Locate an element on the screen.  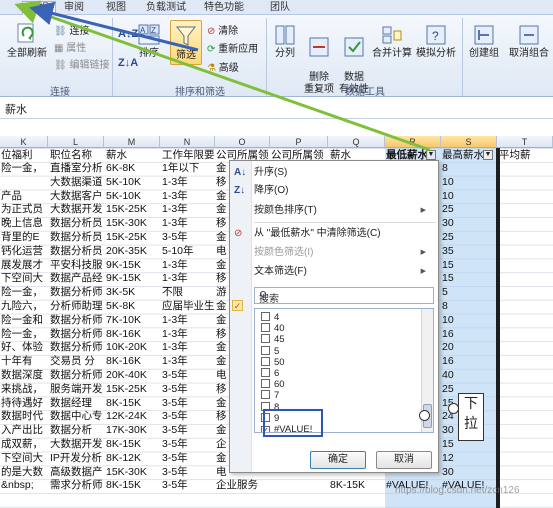
cell-m: 17K-30K is located at coordinates (126, 431).